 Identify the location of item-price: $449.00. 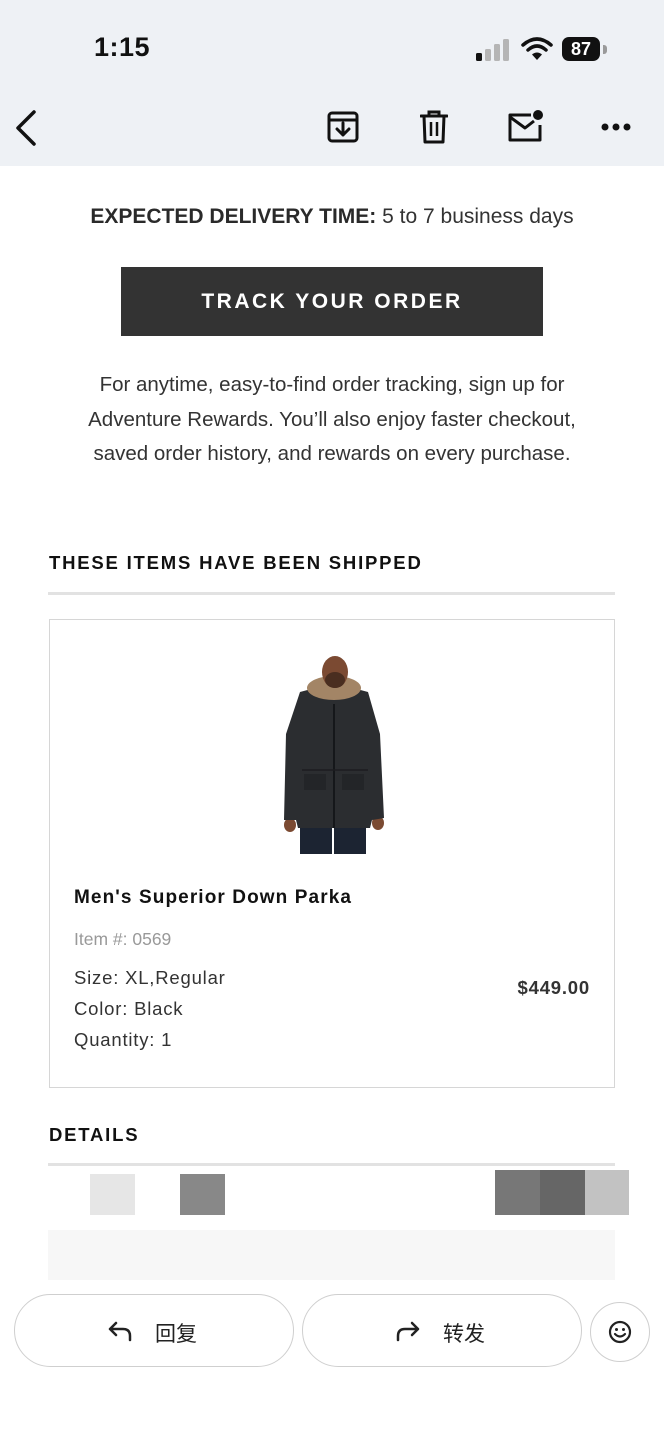
(553, 987).